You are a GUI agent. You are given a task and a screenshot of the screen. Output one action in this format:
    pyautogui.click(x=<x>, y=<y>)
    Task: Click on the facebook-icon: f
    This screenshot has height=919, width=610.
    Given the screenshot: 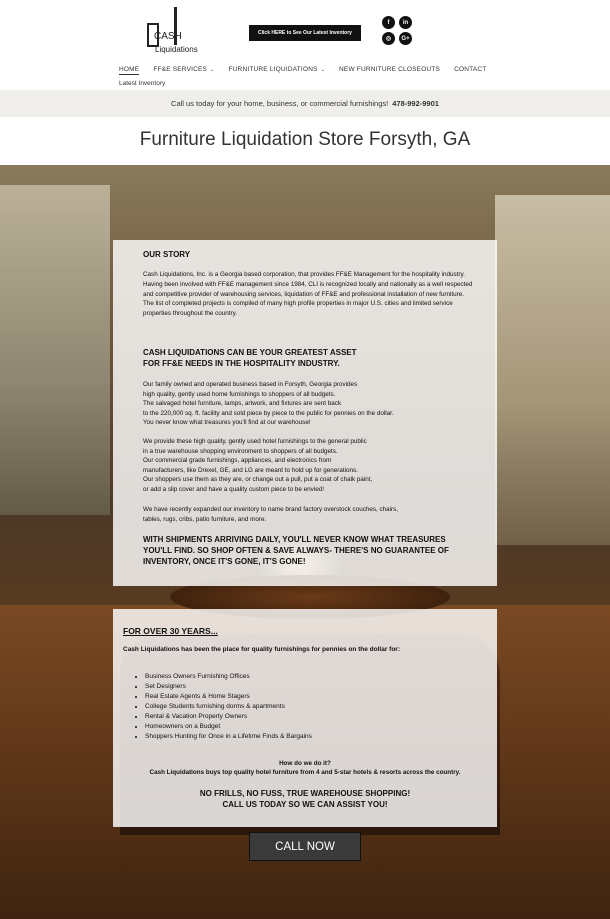 What is the action you would take?
    pyautogui.click(x=388, y=22)
    